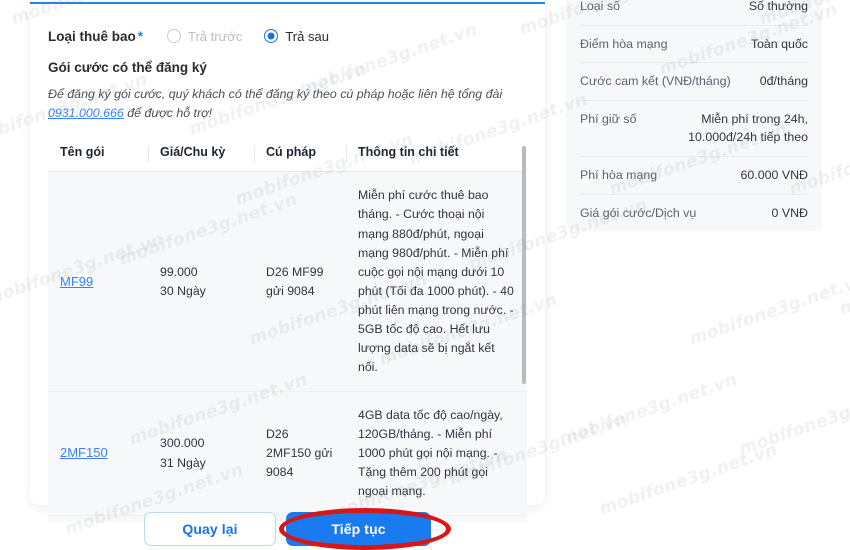 This screenshot has height=550, width=850. What do you see at coordinates (127, 67) in the screenshot?
I see `available-packages-title: Gói cước có thể đăng ký` at bounding box center [127, 67].